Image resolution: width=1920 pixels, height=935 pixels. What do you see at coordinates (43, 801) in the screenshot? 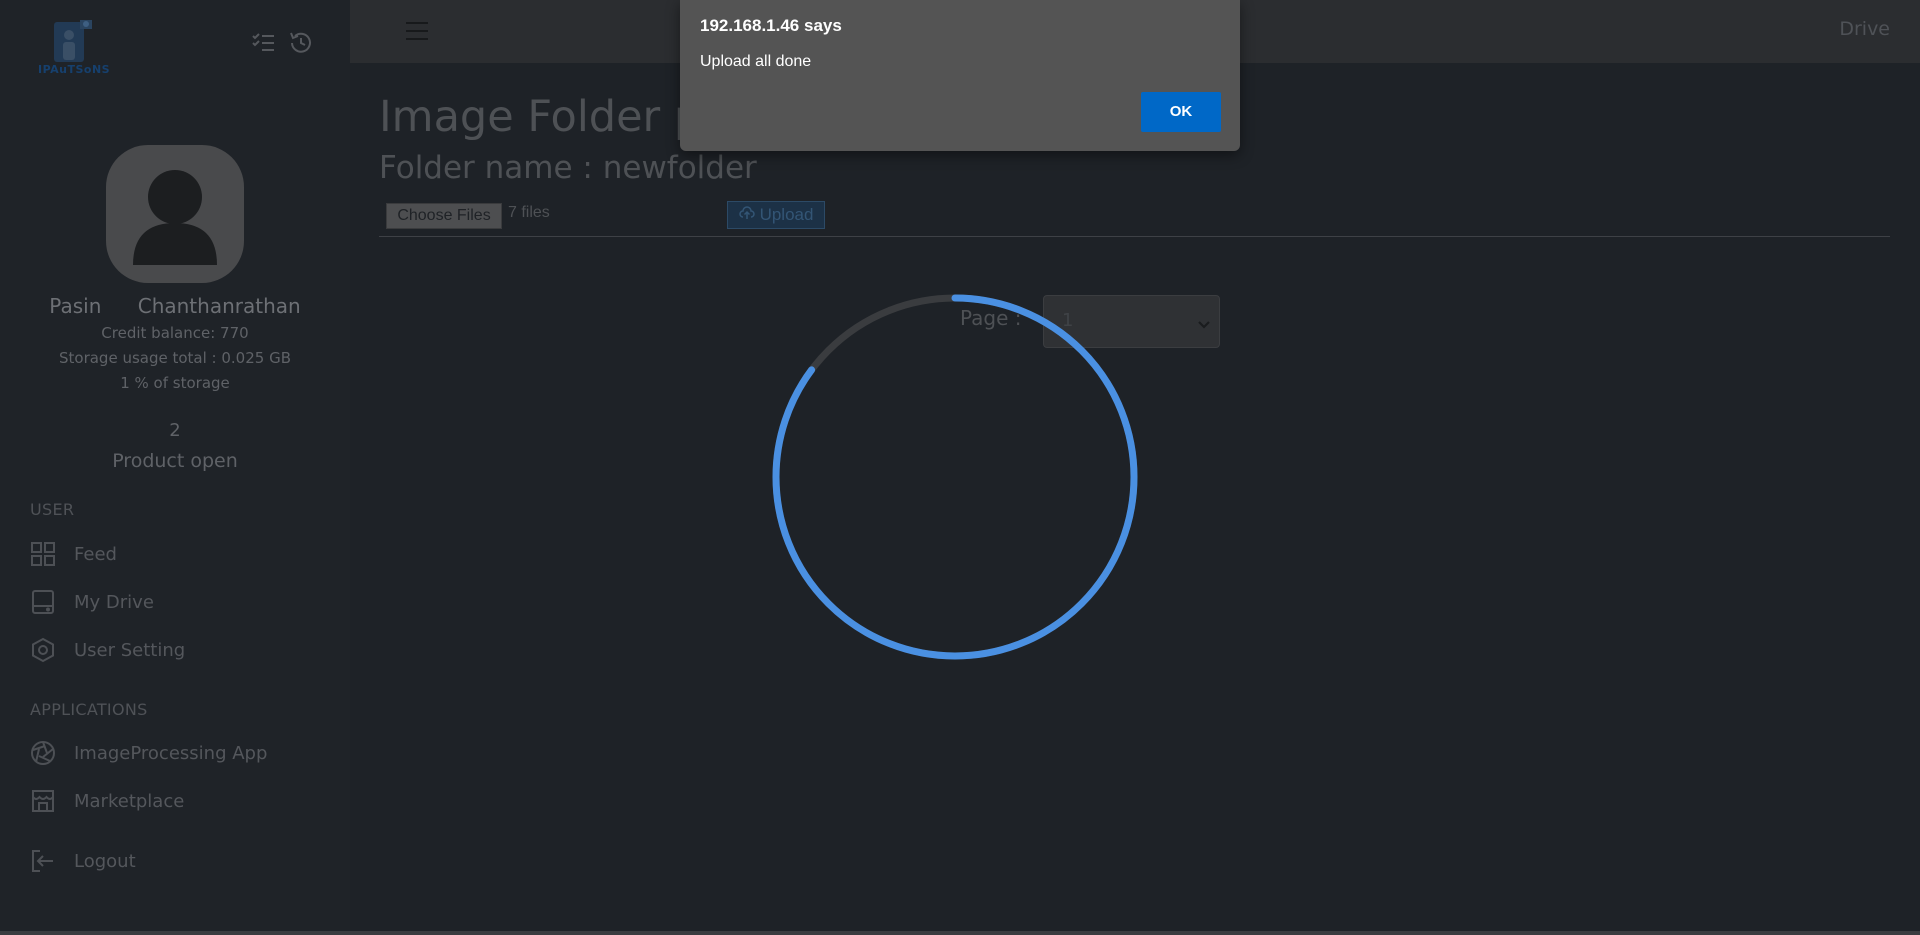
I see `store-icon` at bounding box center [43, 801].